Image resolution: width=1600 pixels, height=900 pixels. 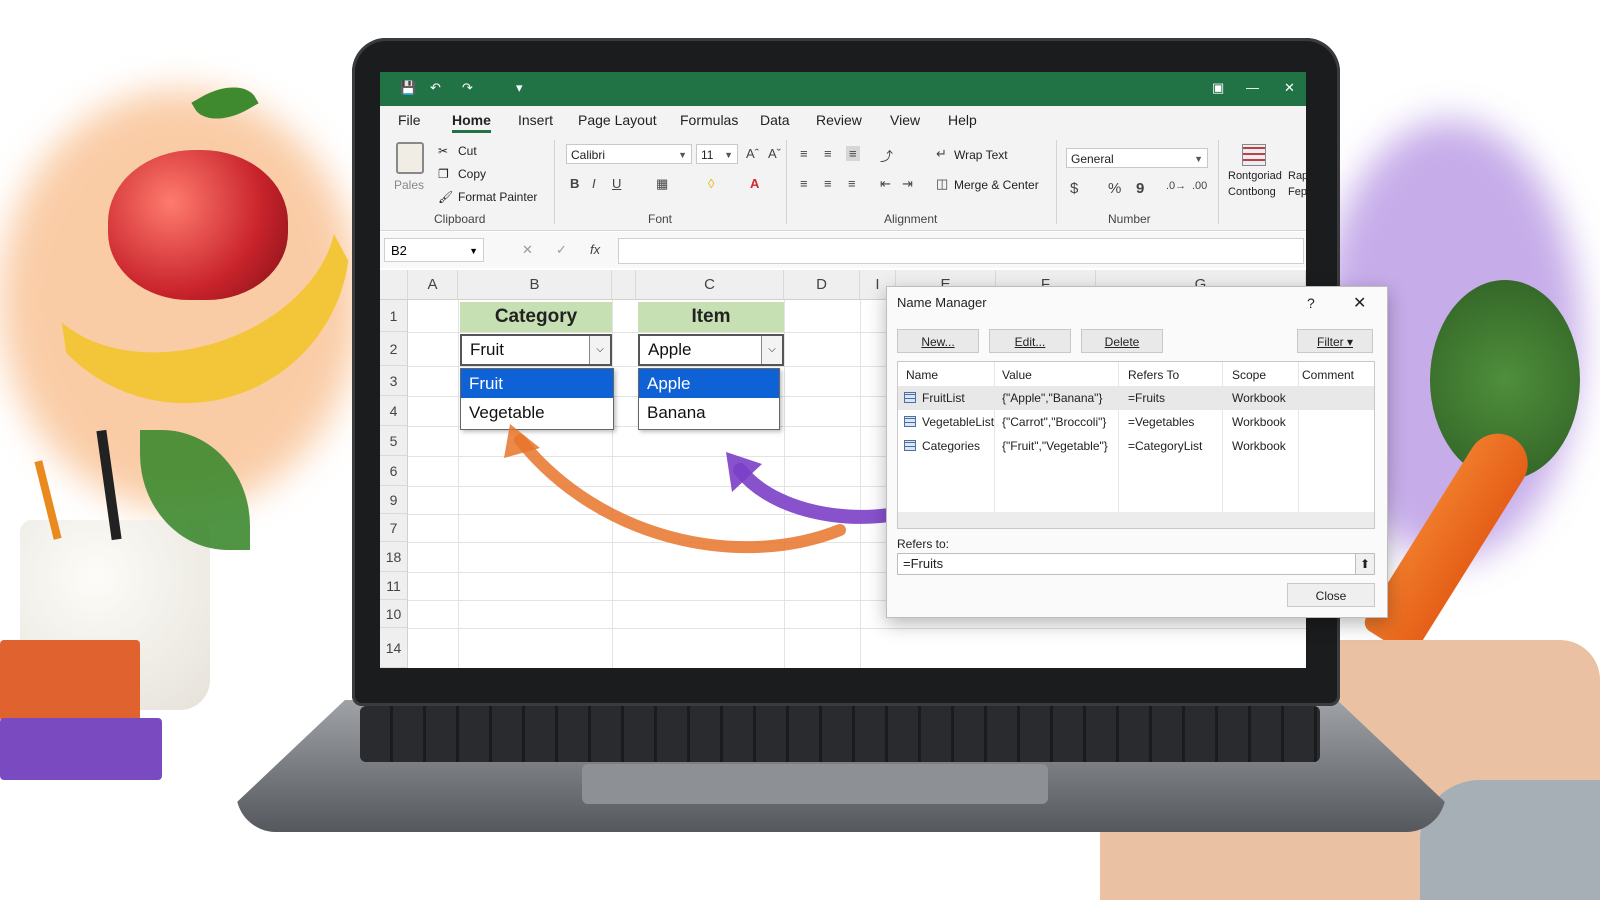 I want to click on tab-view: View, so click(x=905, y=120).